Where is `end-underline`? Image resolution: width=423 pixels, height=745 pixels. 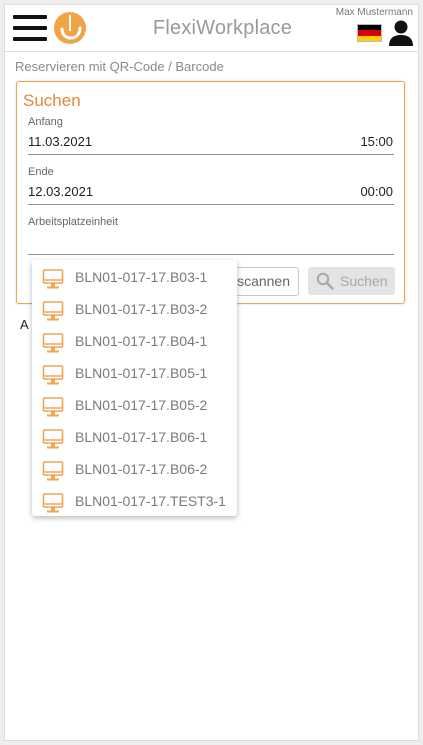 end-underline is located at coordinates (211, 204).